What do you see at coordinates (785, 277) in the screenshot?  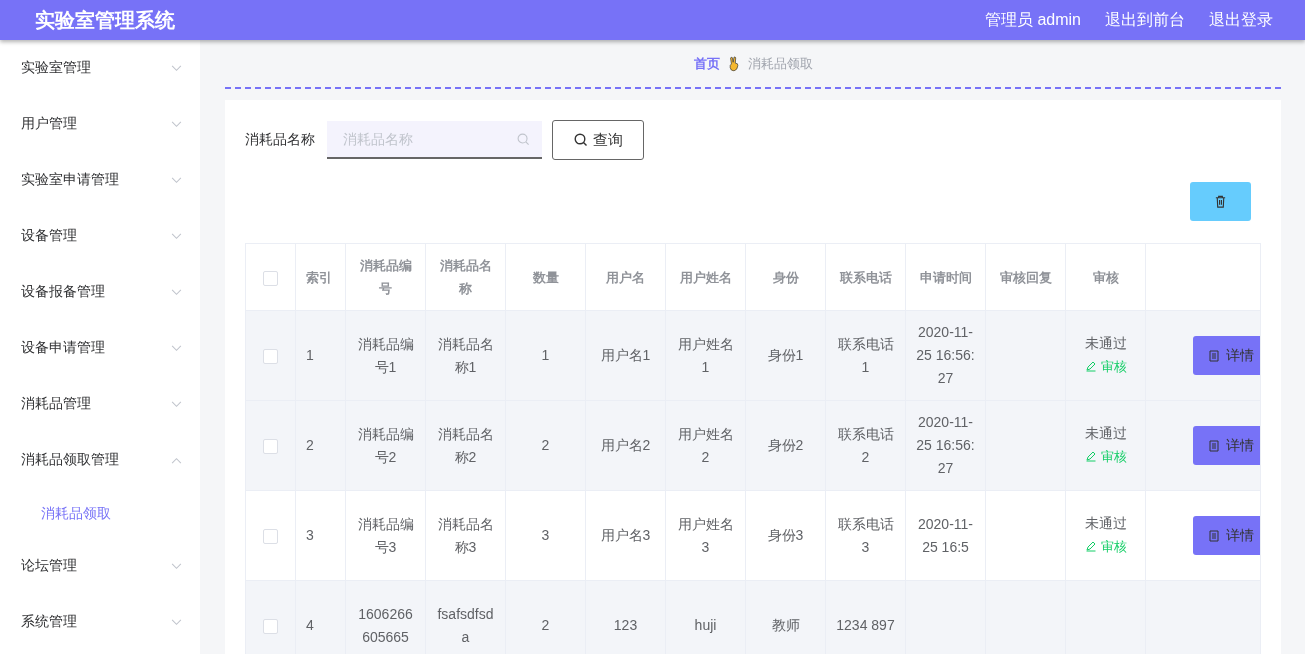 I see `column-header: 身份` at bounding box center [785, 277].